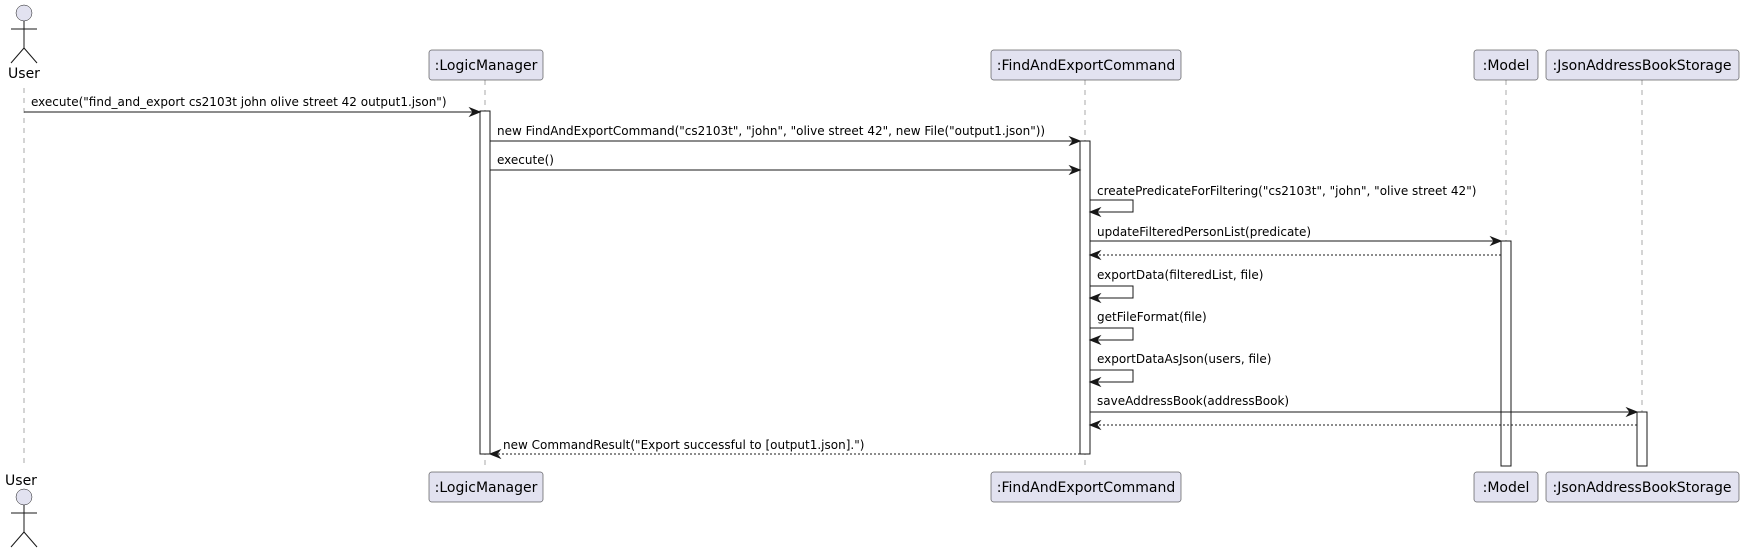  I want to click on message-update-filtered-list: updateFilteredPersonList(predicate), so click(1296, 236).